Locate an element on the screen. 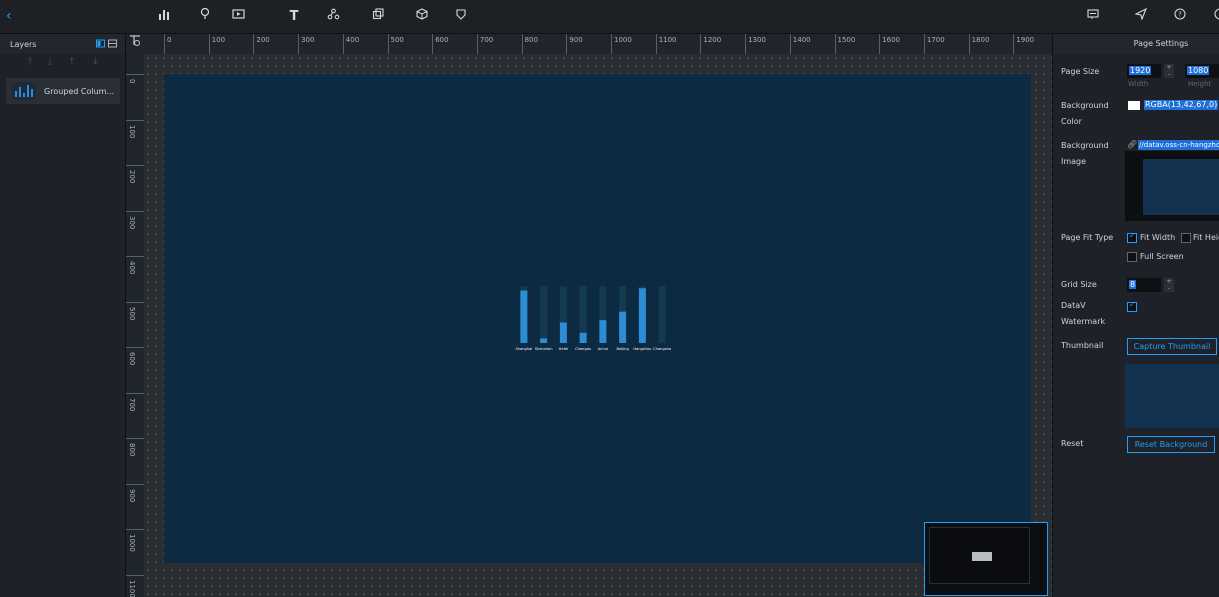 Image resolution: width=1219 pixels, height=597 pixels. move-up-icon: ↑ is located at coordinates (72, 62).